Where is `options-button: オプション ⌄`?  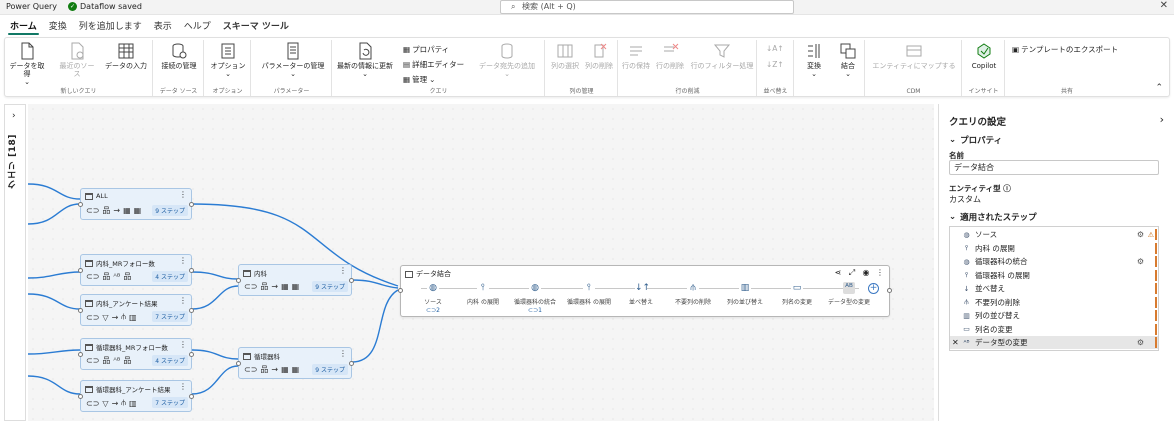
options-button: オプション ⌄ is located at coordinates (228, 60).